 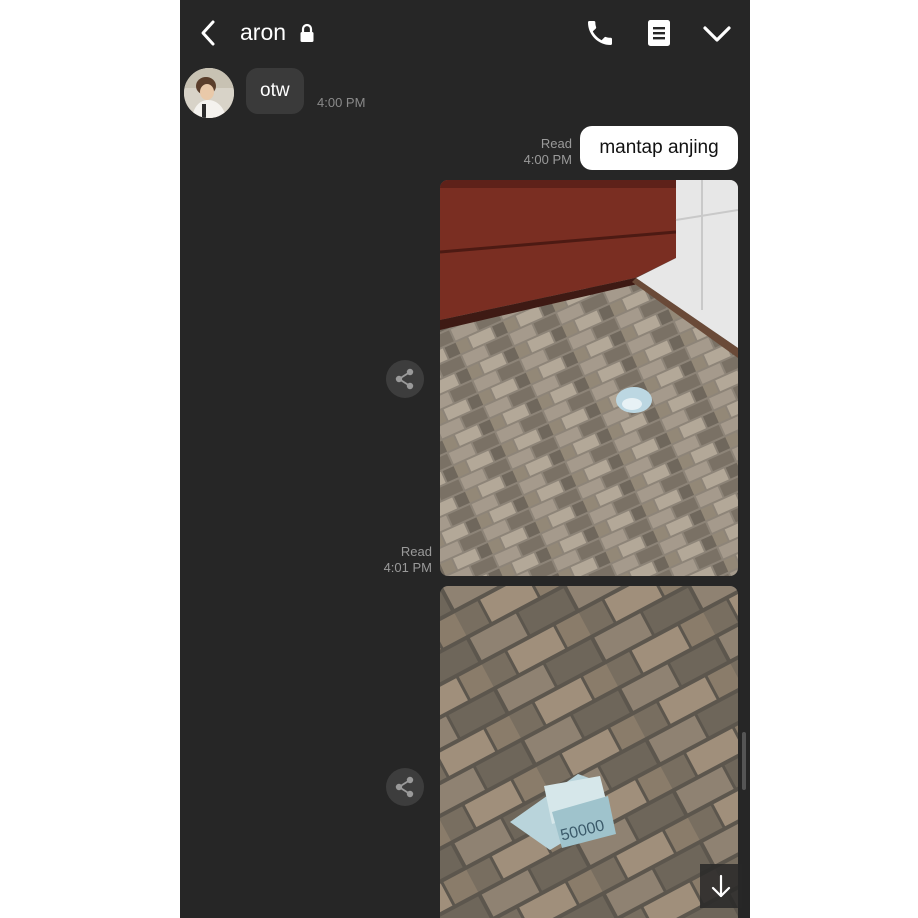 I want to click on message-meta: Read 4:00 PM, so click(x=535, y=152).